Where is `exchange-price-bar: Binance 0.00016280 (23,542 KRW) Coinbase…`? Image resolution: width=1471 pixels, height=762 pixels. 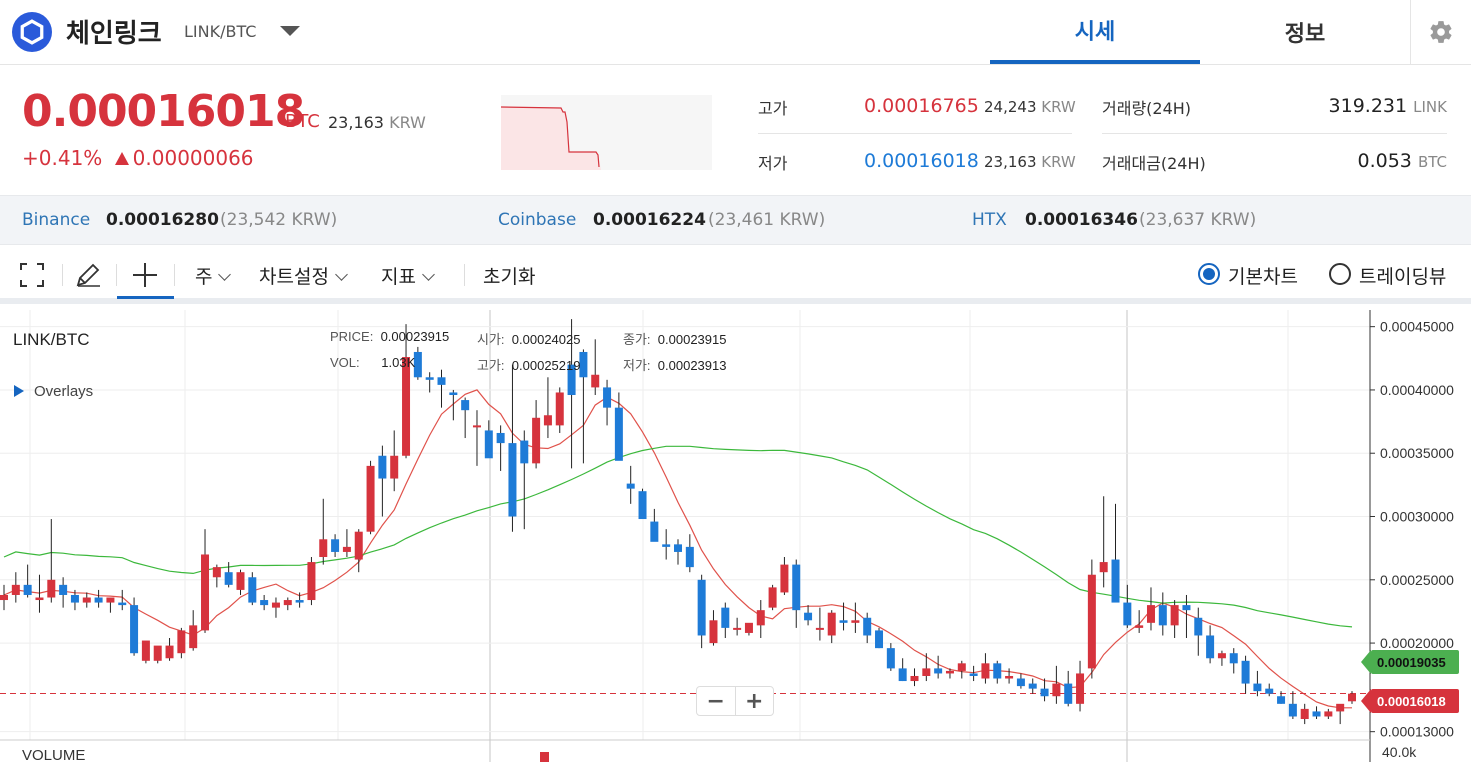 exchange-price-bar: Binance 0.00016280 (23,542 KRW) Coinbase… is located at coordinates (735, 220).